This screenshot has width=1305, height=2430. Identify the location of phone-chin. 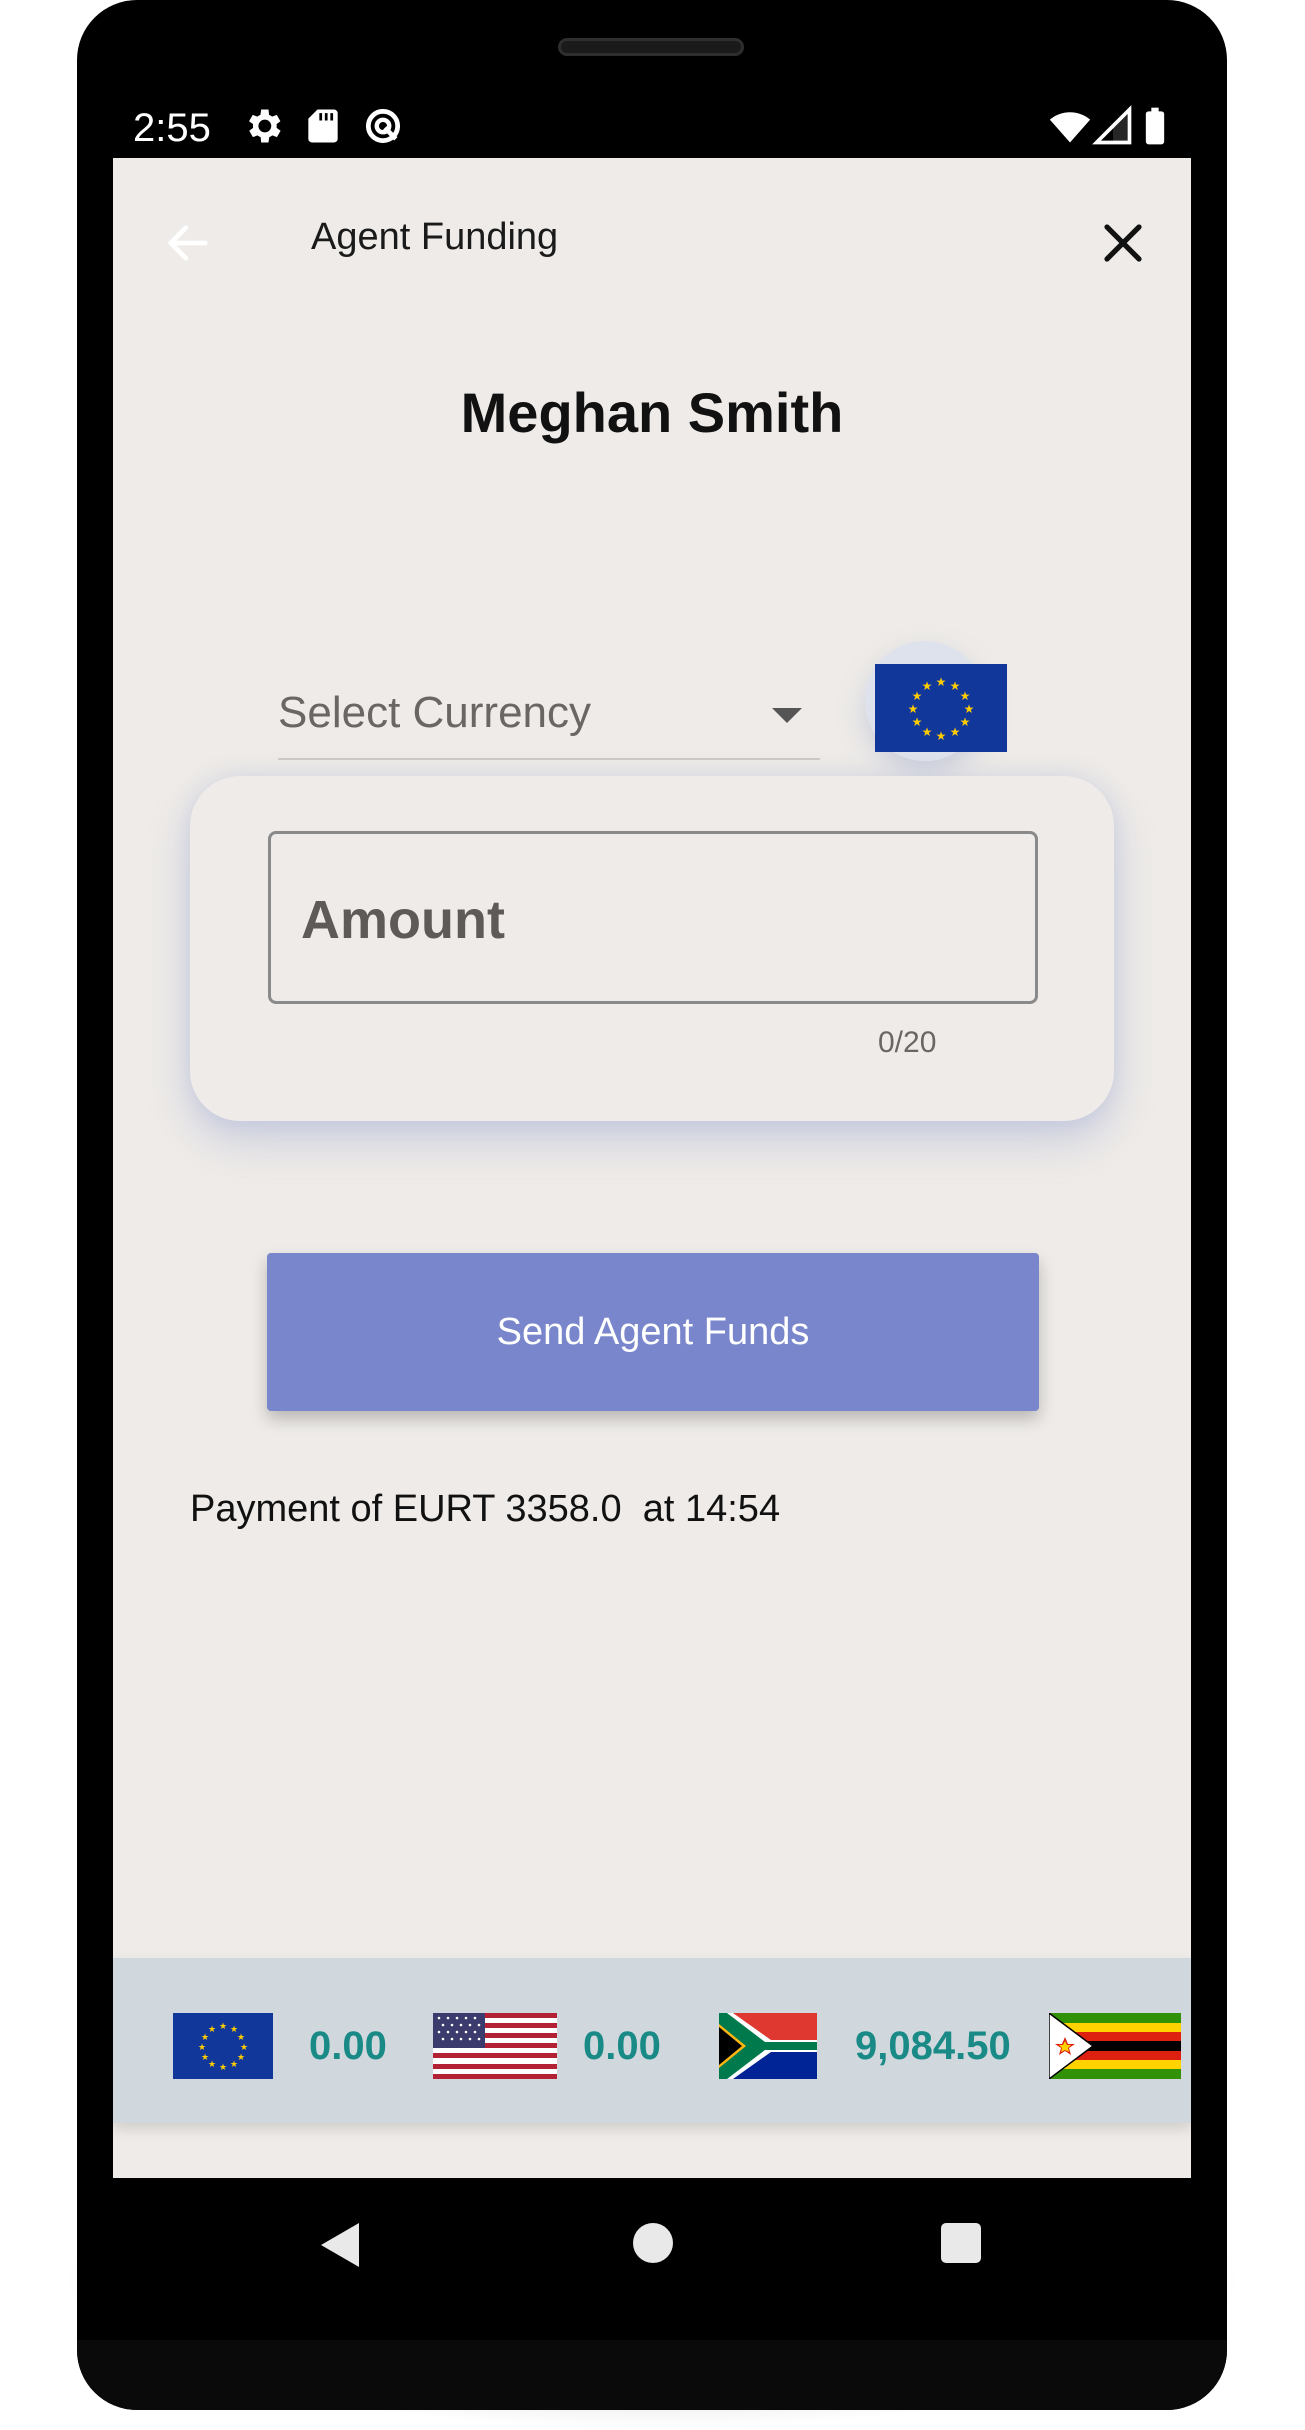
(652, 2375).